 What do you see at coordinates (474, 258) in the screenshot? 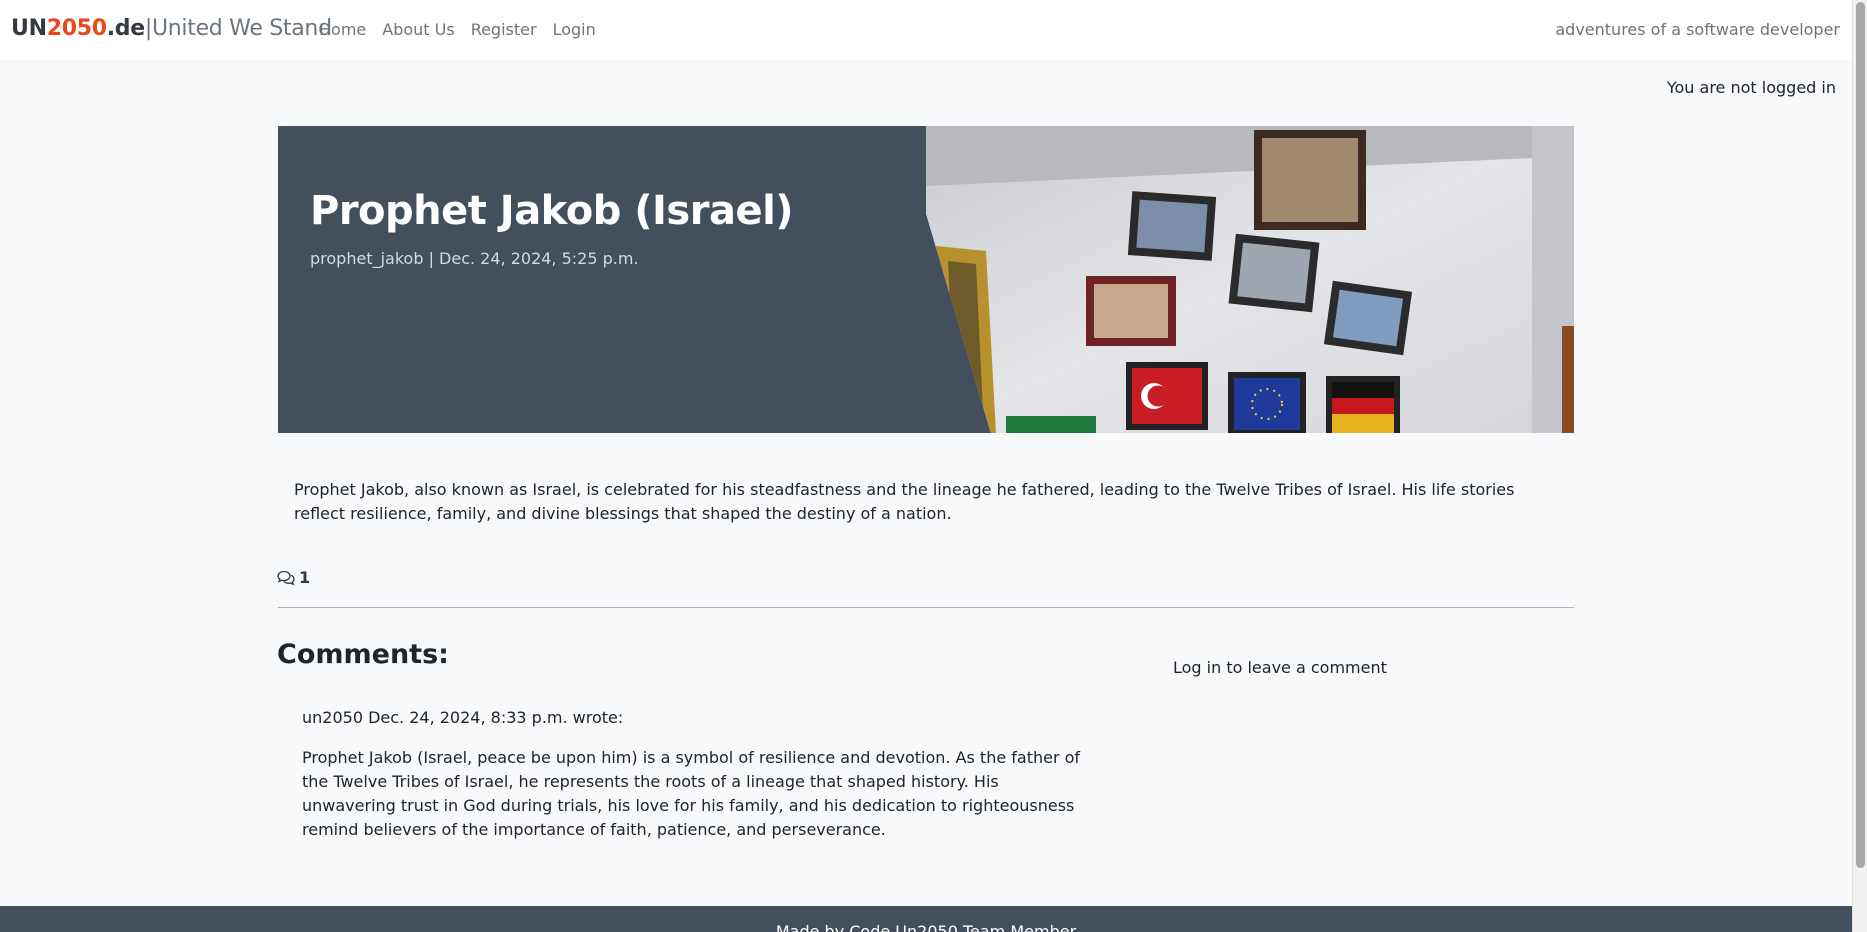
I see `post-meta: prophet_jakob | Dec. 24, 2024, 5:25 p.m.` at bounding box center [474, 258].